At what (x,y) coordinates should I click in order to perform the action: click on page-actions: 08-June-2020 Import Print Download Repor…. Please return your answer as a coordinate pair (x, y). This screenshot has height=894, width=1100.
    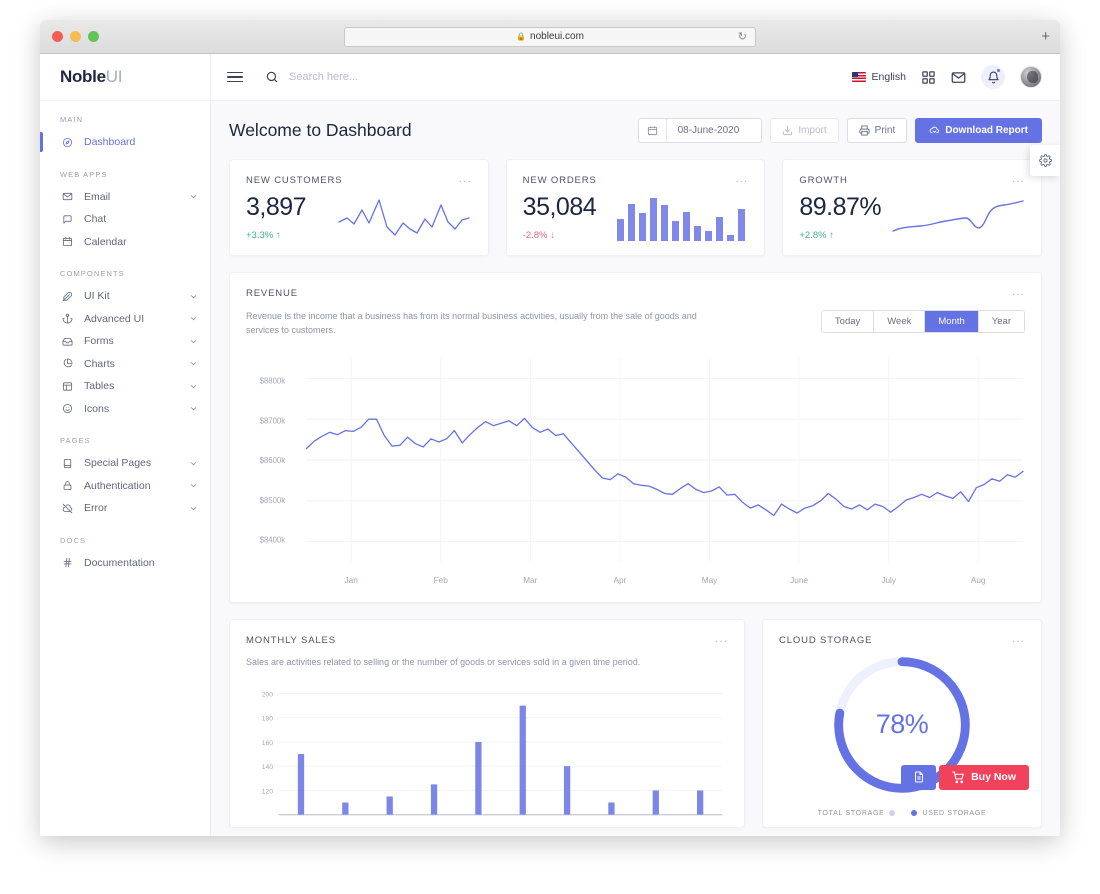
    Looking at the image, I should click on (839, 130).